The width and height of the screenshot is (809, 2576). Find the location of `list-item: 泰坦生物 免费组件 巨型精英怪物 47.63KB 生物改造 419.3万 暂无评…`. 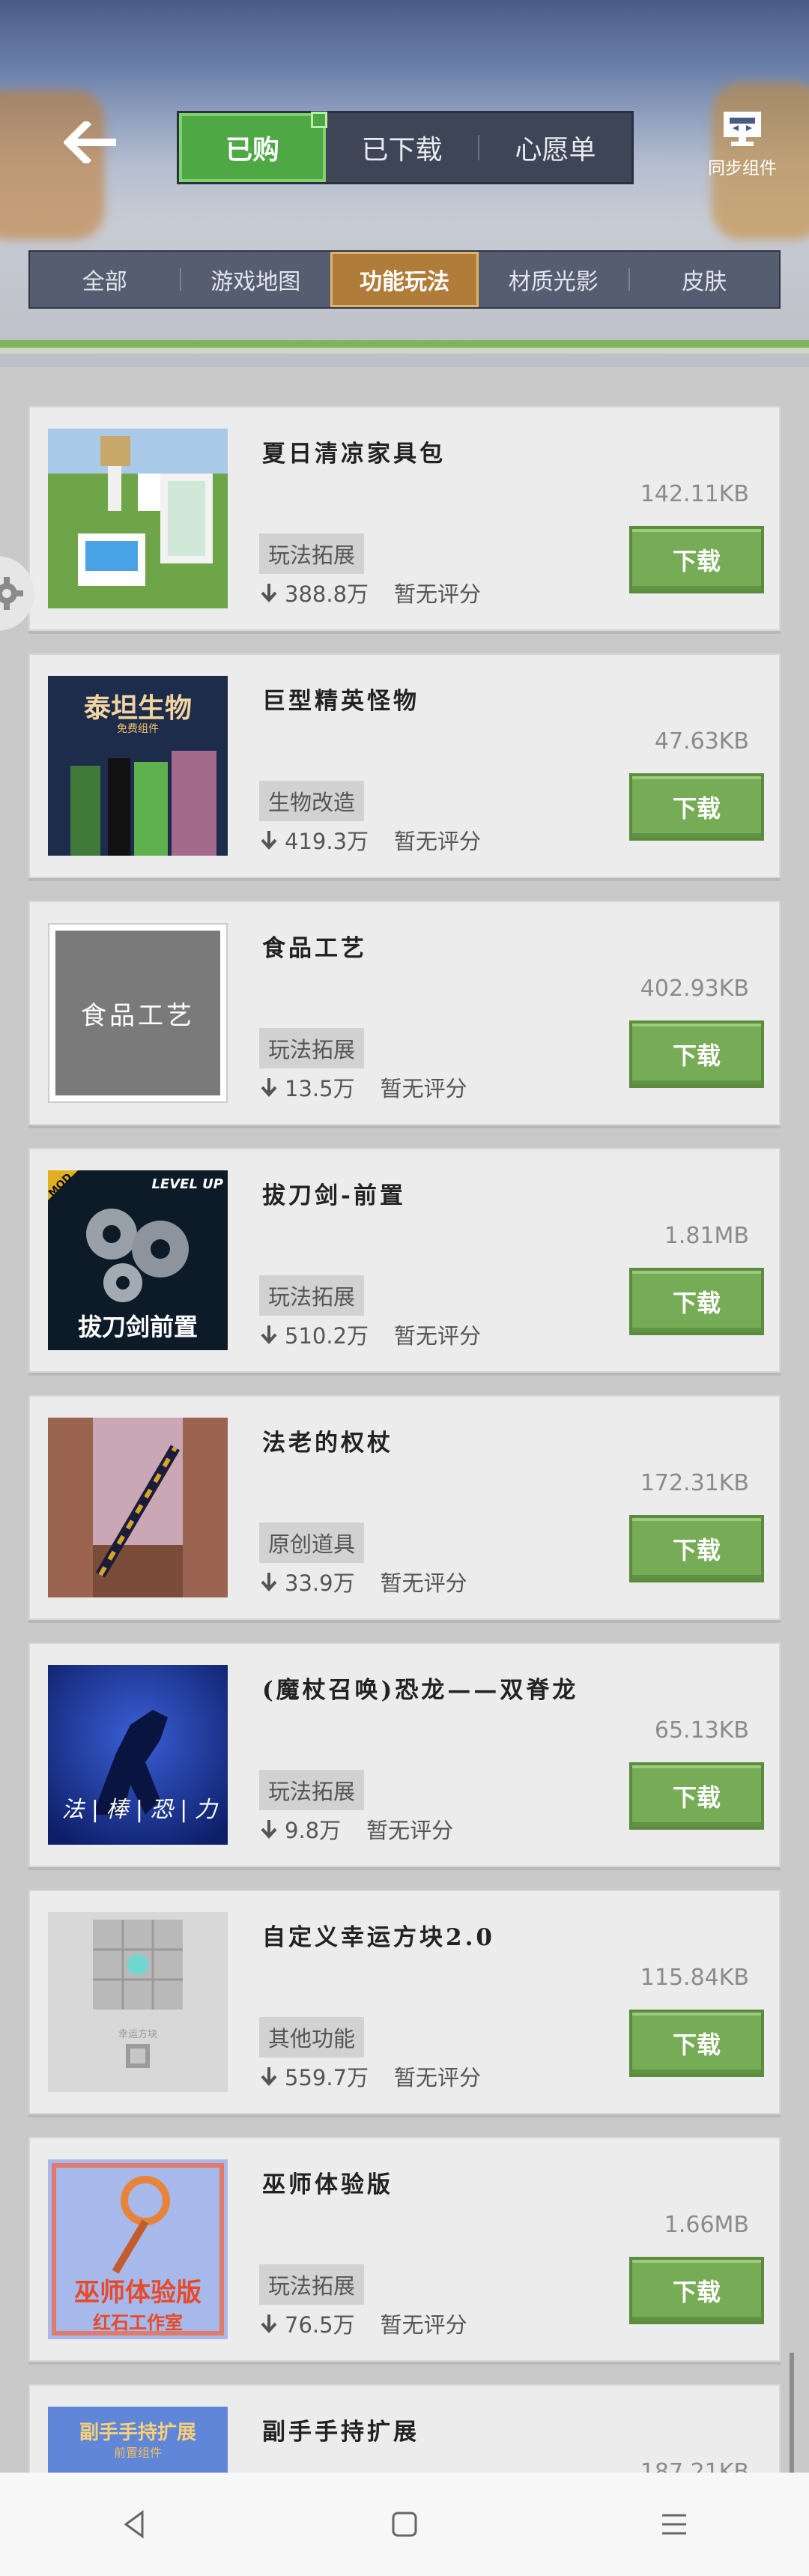

list-item: 泰坦生物 免费组件 巨型精英怪物 47.63KB 生物改造 419.3万 暂无评… is located at coordinates (404, 765).